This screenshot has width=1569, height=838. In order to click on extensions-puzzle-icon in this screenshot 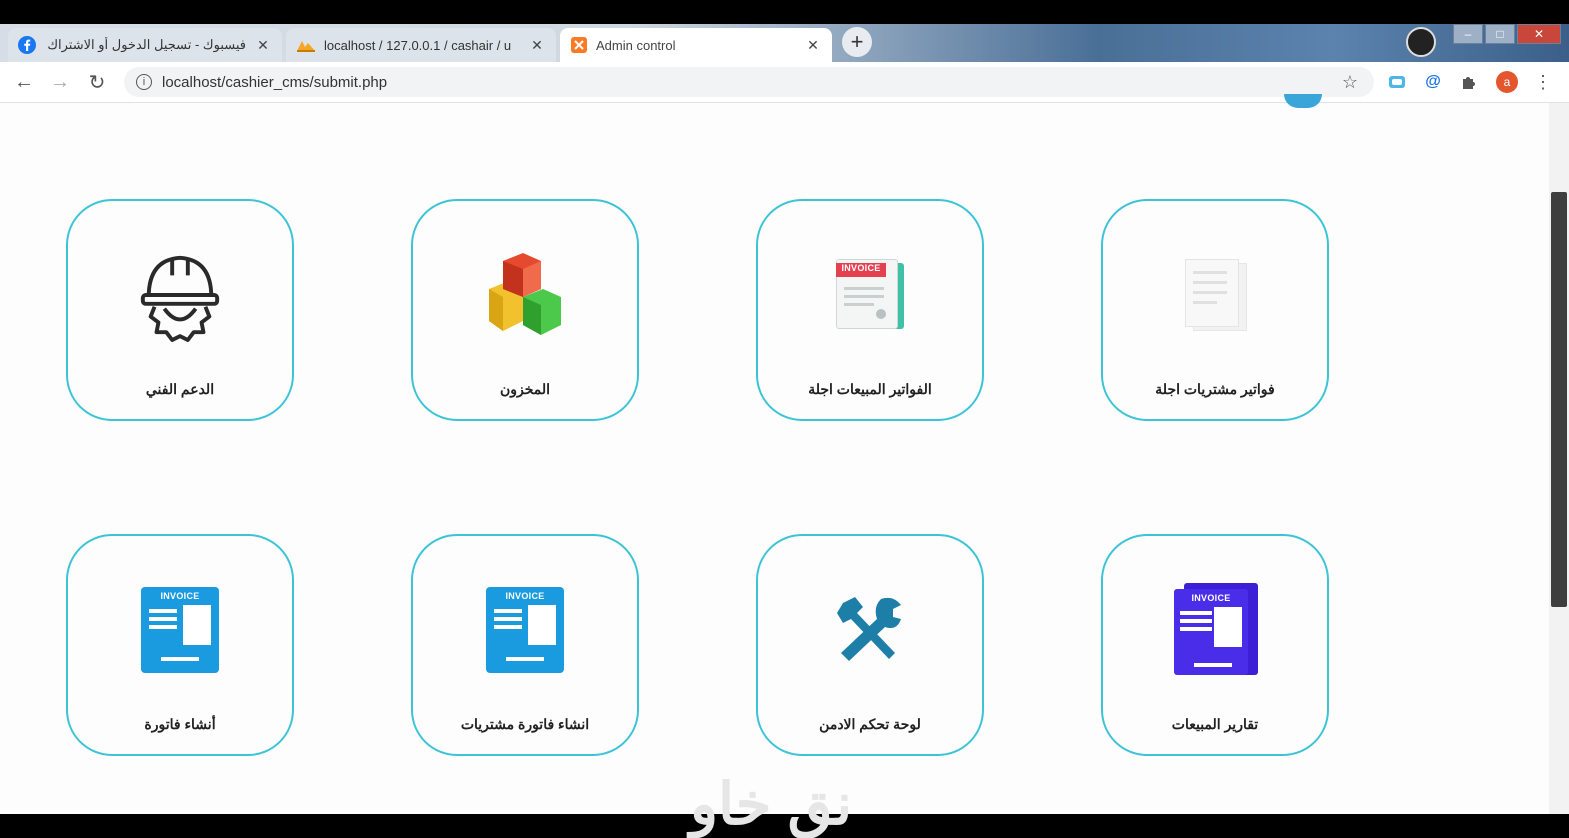, I will do `click(1469, 82)`.